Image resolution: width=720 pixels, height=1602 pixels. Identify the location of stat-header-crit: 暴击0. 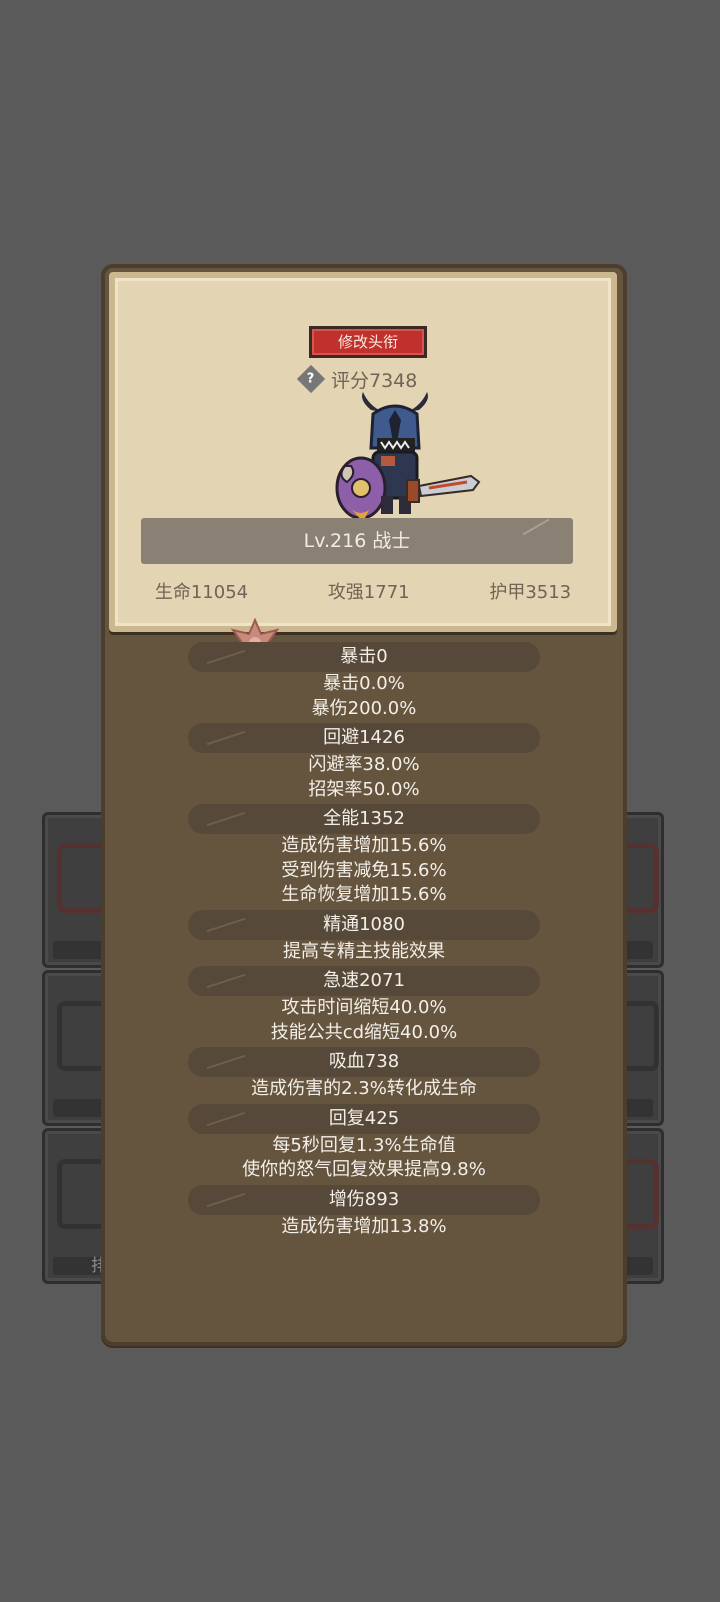
(364, 657).